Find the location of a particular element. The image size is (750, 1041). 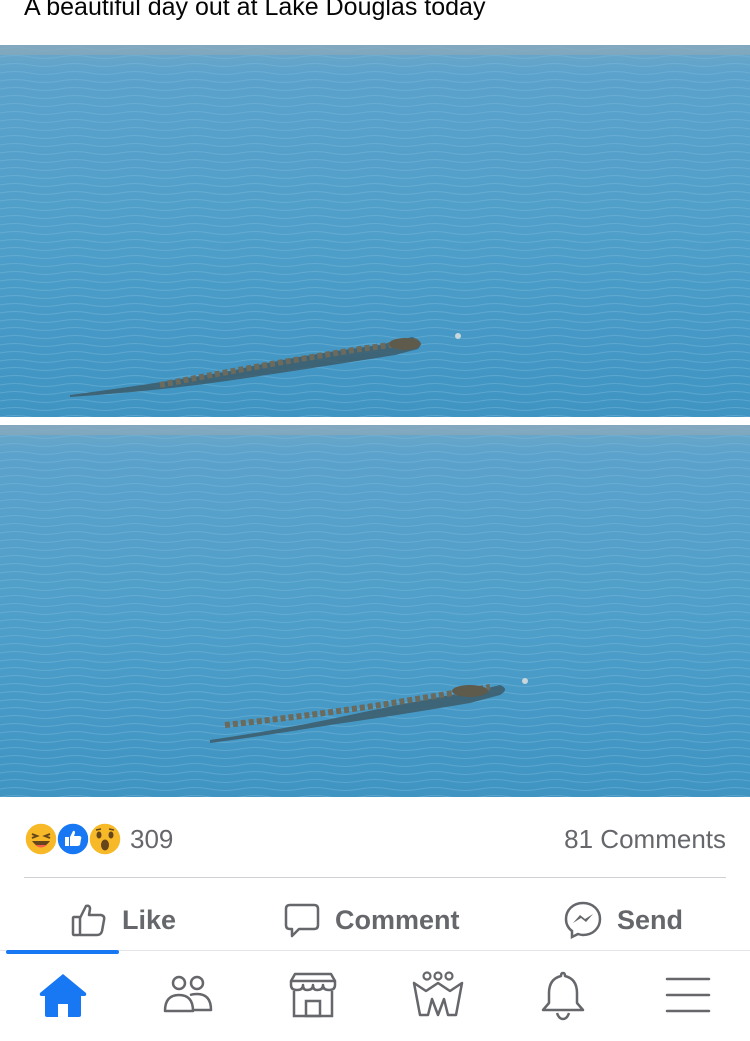

active-tab-indicator is located at coordinates (62, 952).